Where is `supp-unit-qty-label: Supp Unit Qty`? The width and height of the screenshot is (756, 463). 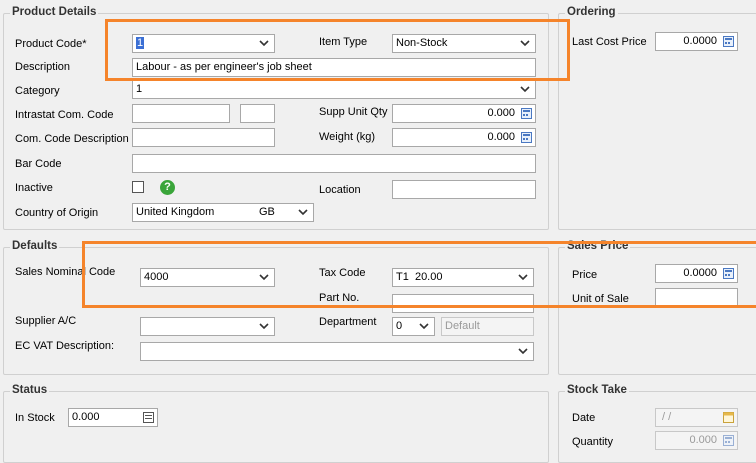
supp-unit-qty-label: Supp Unit Qty is located at coordinates (353, 112).